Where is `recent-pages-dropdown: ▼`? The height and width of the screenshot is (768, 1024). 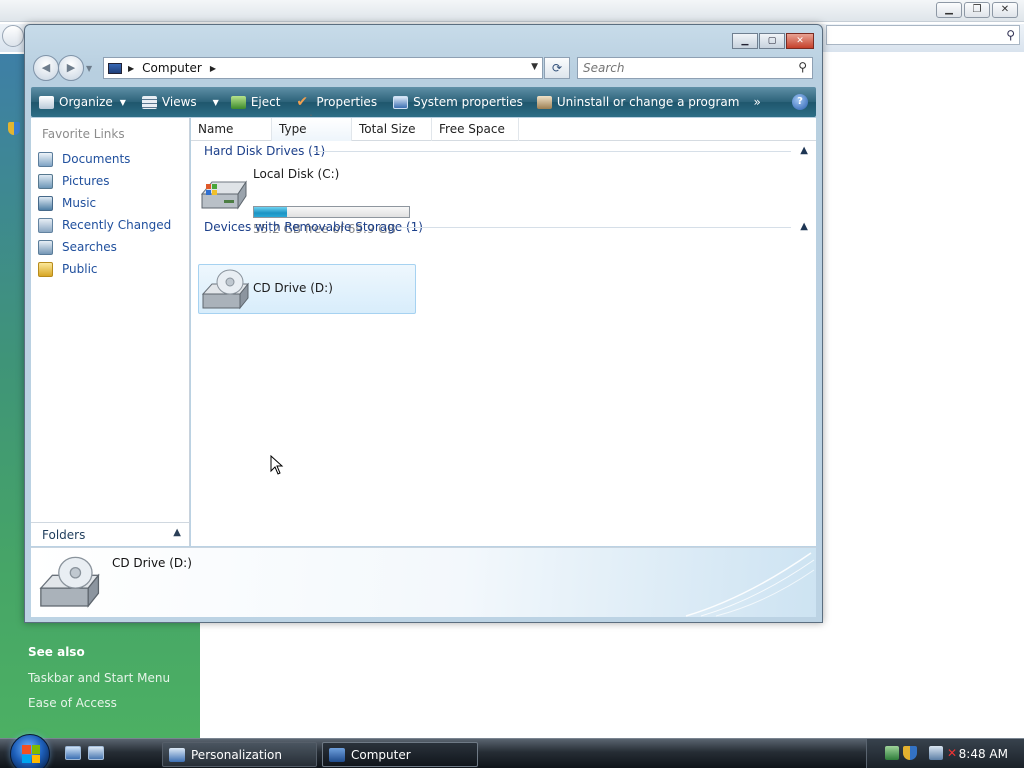 recent-pages-dropdown: ▼ is located at coordinates (89, 68).